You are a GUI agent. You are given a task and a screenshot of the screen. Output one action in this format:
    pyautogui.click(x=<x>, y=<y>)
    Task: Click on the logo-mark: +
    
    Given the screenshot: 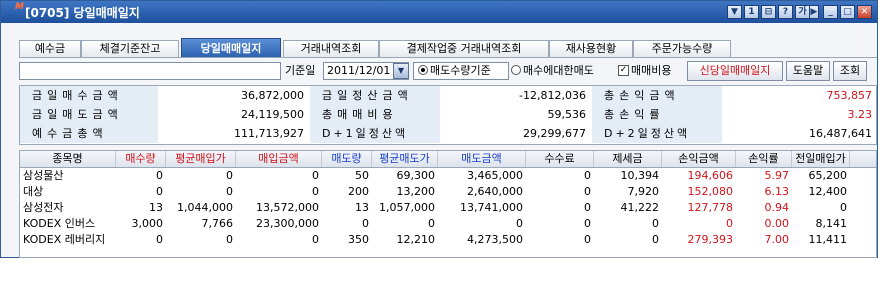 What is the action you would take?
    pyautogui.click(x=19, y=7)
    